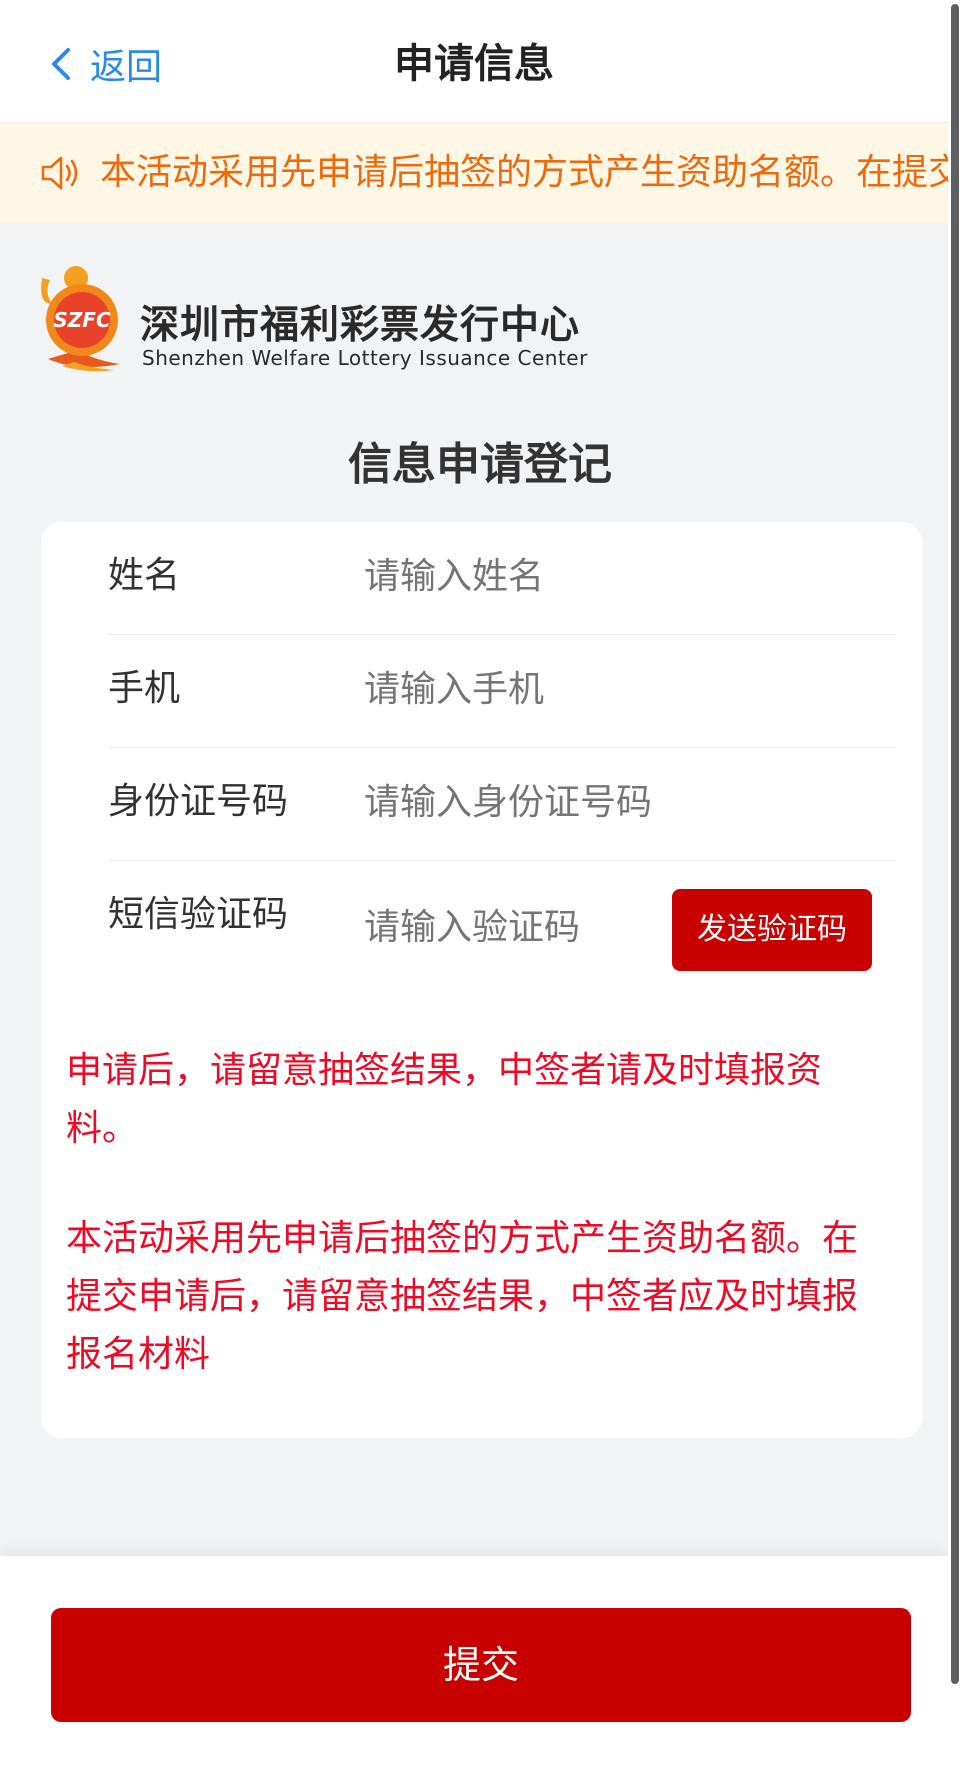 The height and width of the screenshot is (1771, 960). I want to click on tip-text-1: 申请后，请留意抽签结果，中签者请及时填报资料。, so click(444, 1099).